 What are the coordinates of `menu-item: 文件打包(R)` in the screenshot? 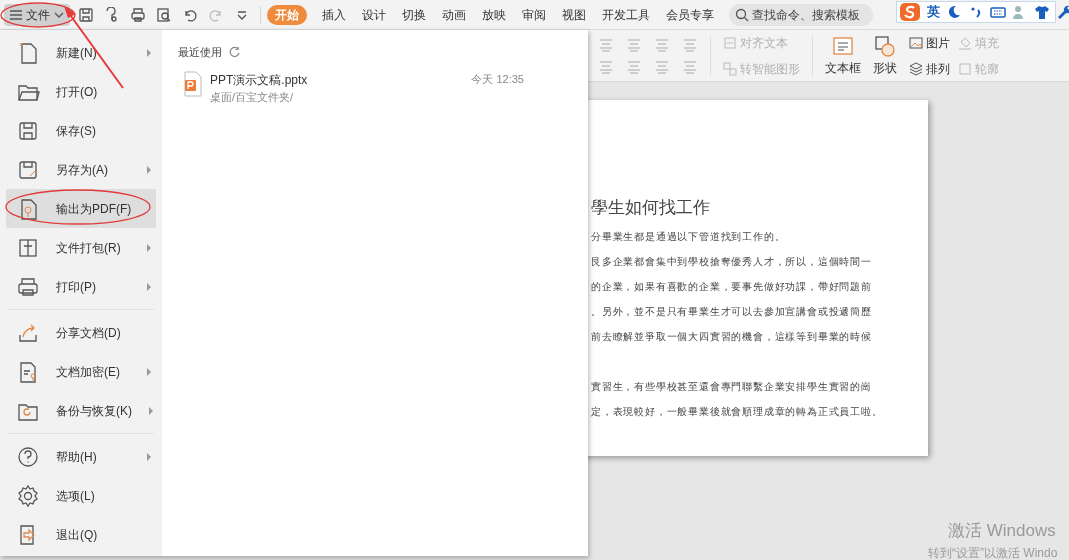 It's located at (81, 247).